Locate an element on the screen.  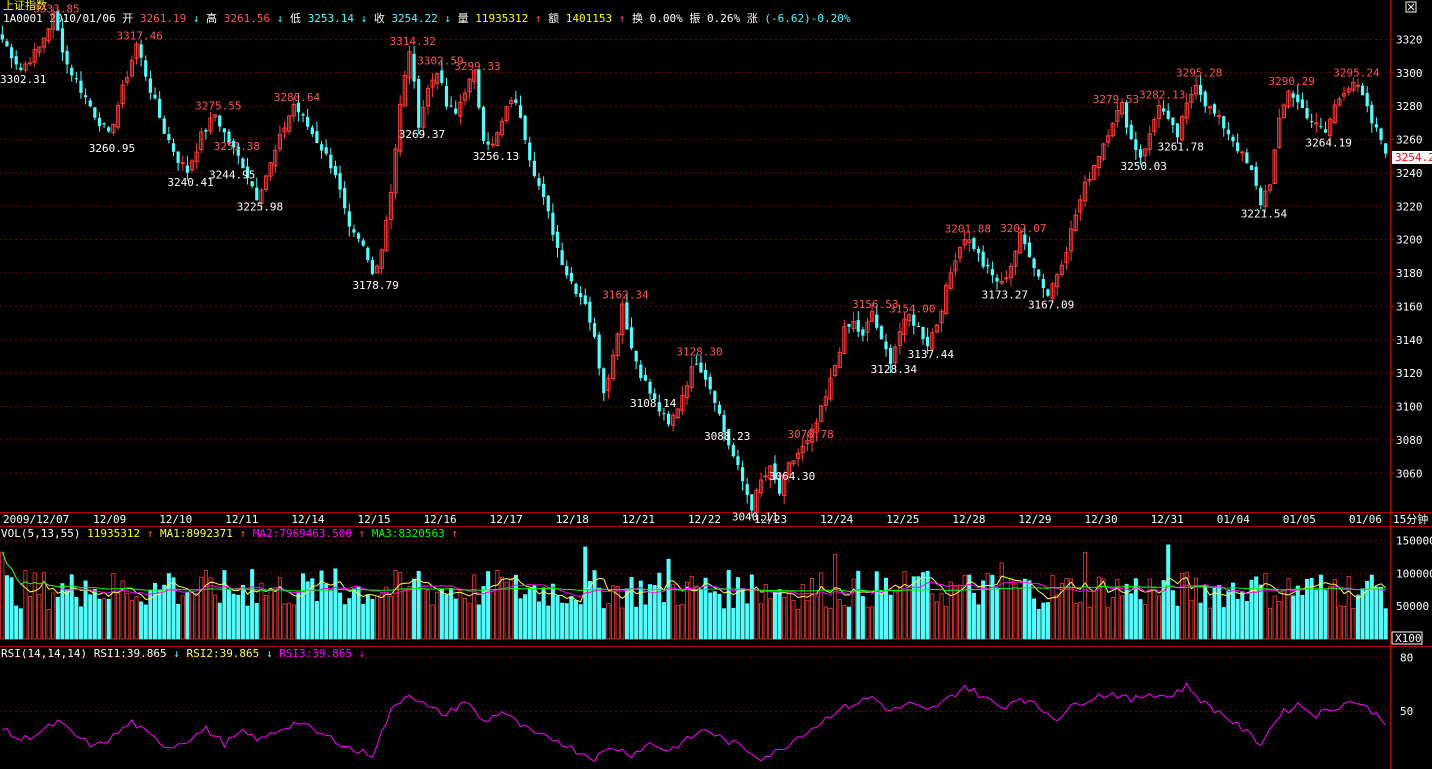
date-tick-label: 01/06 is located at coordinates (1365, 519).